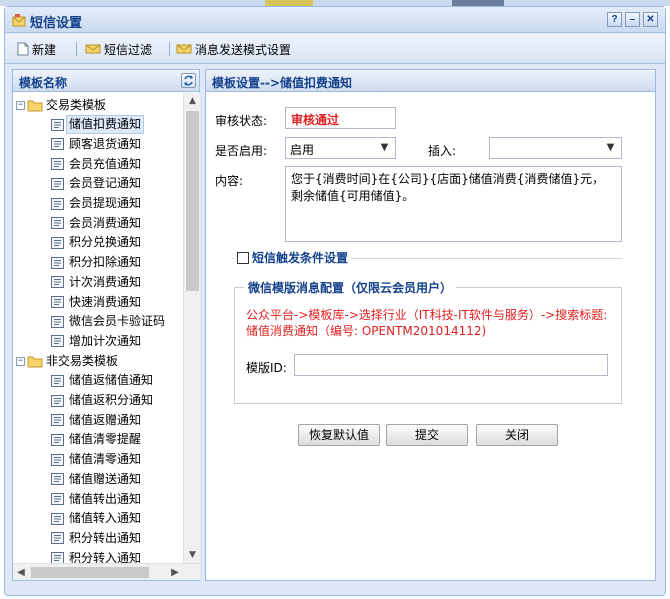 Image resolution: width=670 pixels, height=599 pixels. I want to click on restore-defaults-button: 恢复默认值, so click(339, 435).